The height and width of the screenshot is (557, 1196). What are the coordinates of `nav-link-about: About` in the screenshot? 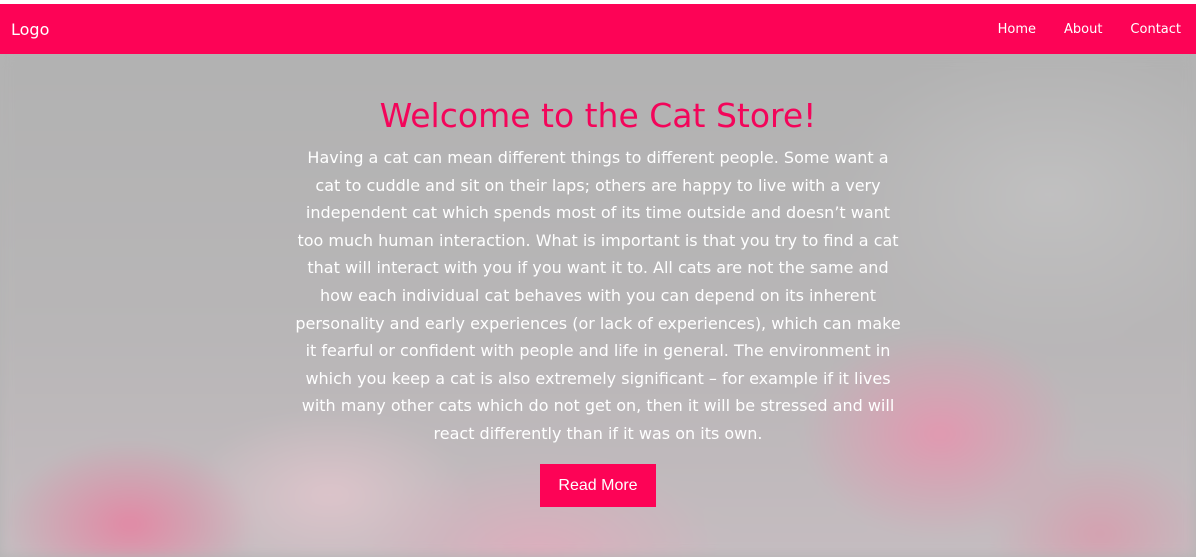 It's located at (1083, 29).